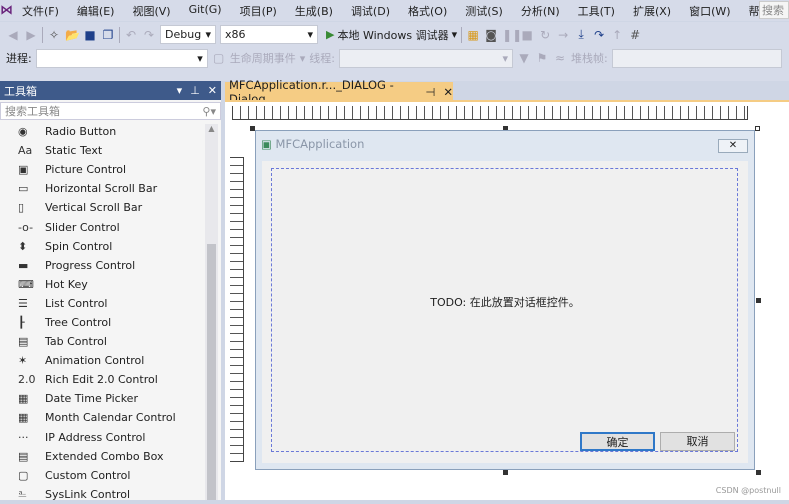 Image resolution: width=789 pixels, height=504 pixels. I want to click on menu-item: 工具(T), so click(596, 11).